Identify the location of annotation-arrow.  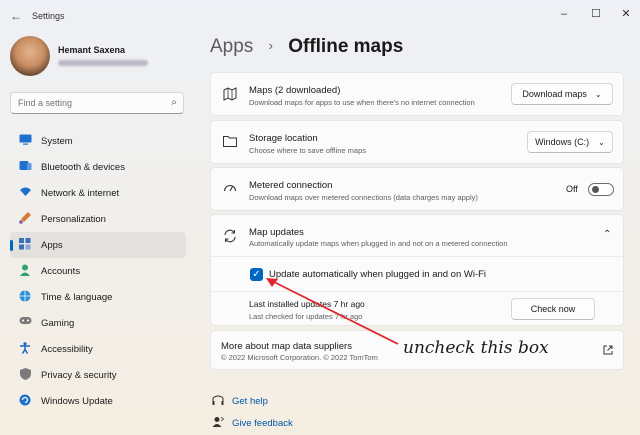
(332, 311).